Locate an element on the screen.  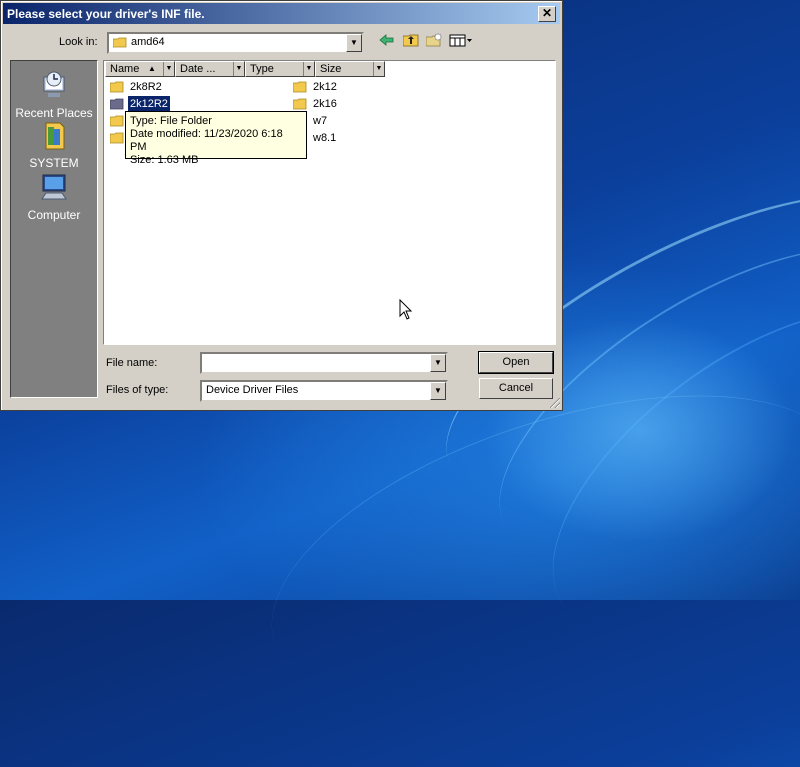
column-header-date: Date ... ▼ is located at coordinates (210, 69).